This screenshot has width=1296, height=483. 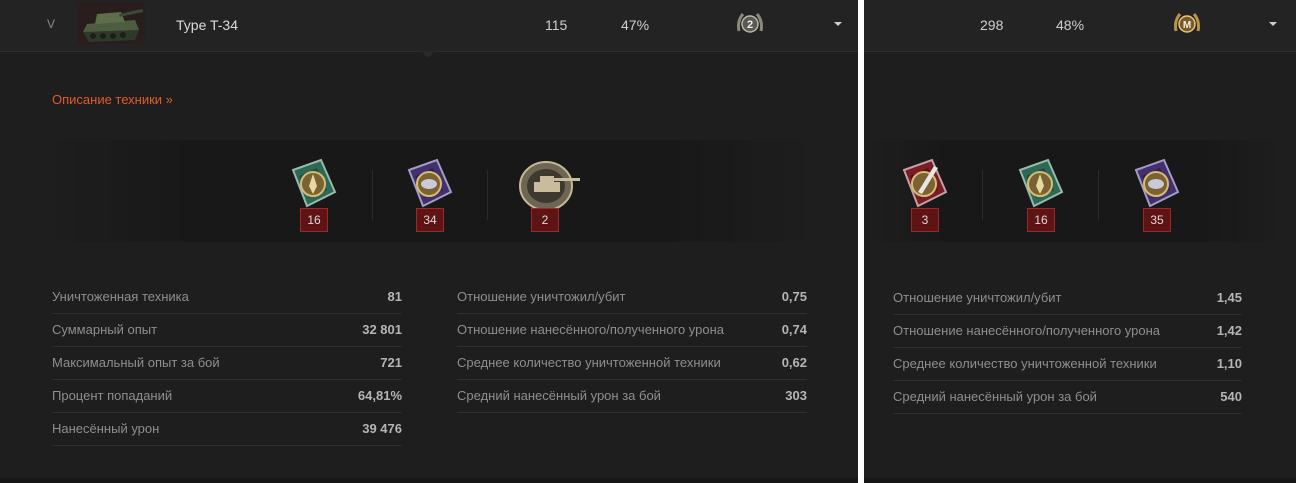 What do you see at coordinates (106, 428) in the screenshot?
I see `stat-label: Нанесённый урон` at bounding box center [106, 428].